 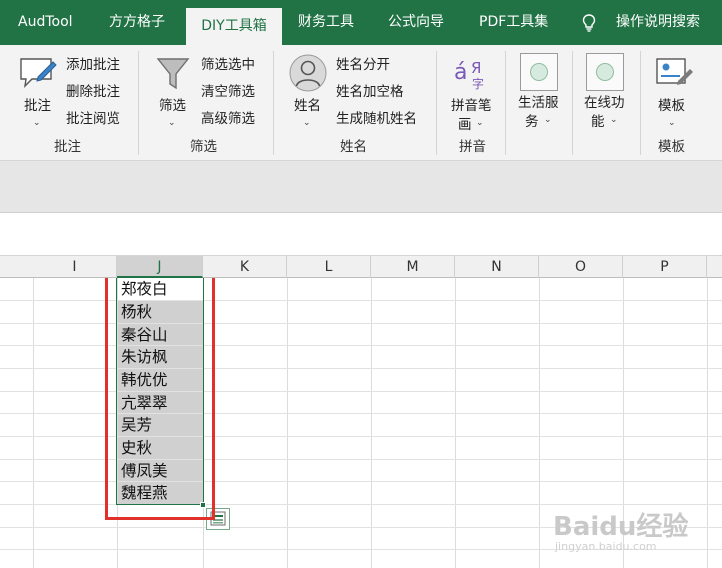 I want to click on group-label-name: 姓名, so click(x=353, y=147).